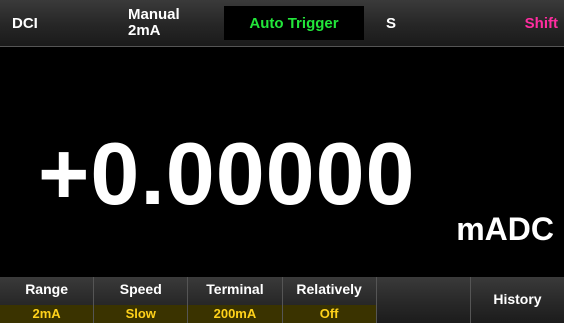 This screenshot has height=323, width=564. I want to click on measure-mode: DCI, so click(25, 23).